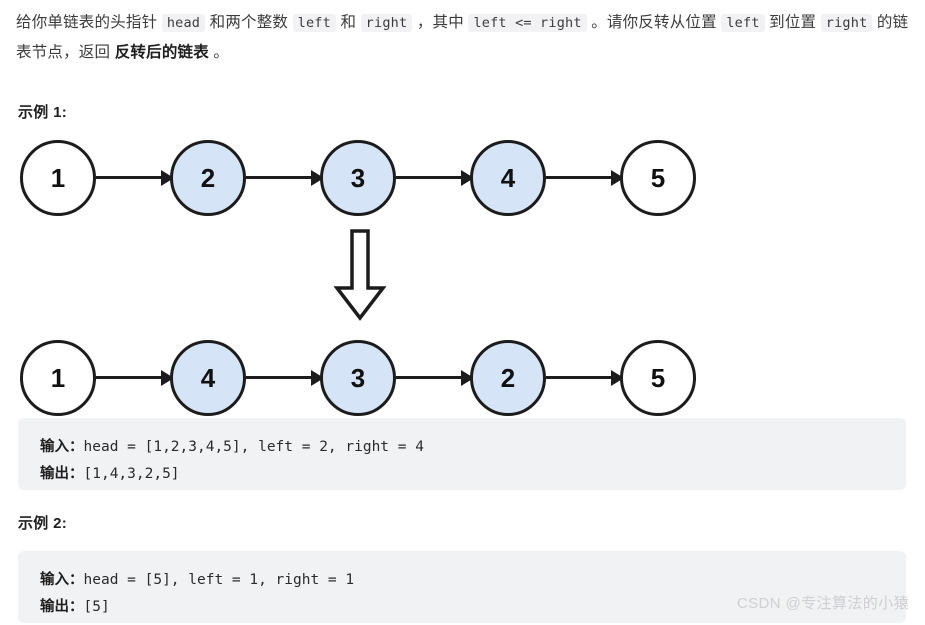 This screenshot has height=625, width=925. I want to click on statement-text-3: 和, so click(348, 22).